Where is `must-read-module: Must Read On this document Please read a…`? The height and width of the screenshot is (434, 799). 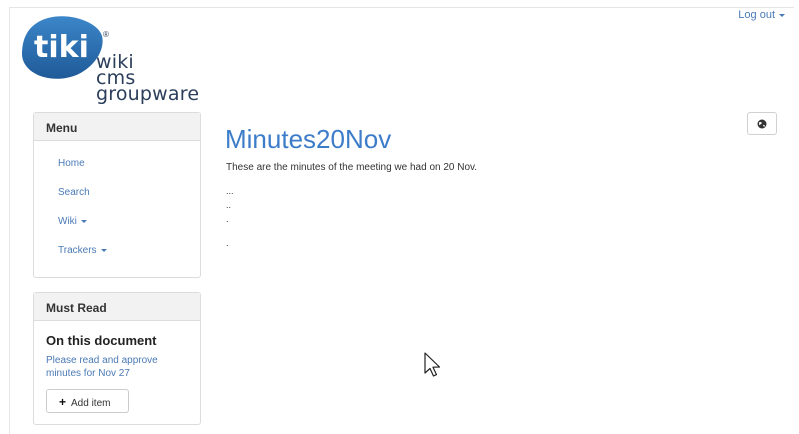 must-read-module: Must Read On this document Please read a… is located at coordinates (117, 358).